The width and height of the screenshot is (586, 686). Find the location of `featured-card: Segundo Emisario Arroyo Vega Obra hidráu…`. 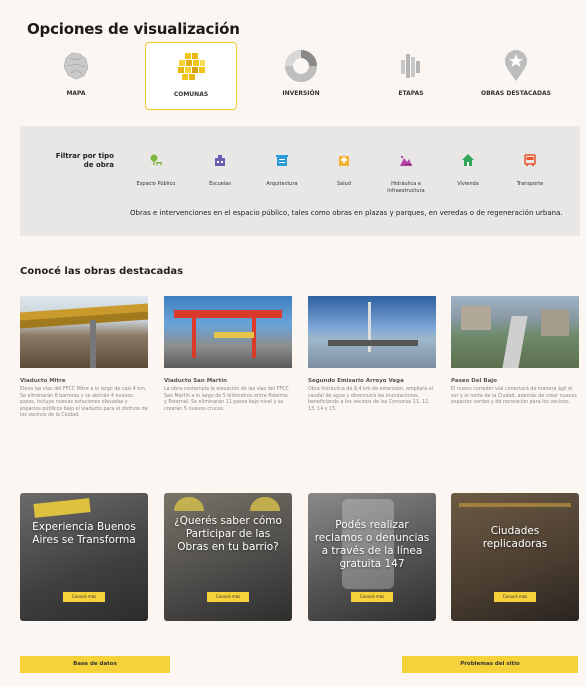

featured-card: Segundo Emisario Arroyo Vega Obra hidráu… is located at coordinates (372, 354).